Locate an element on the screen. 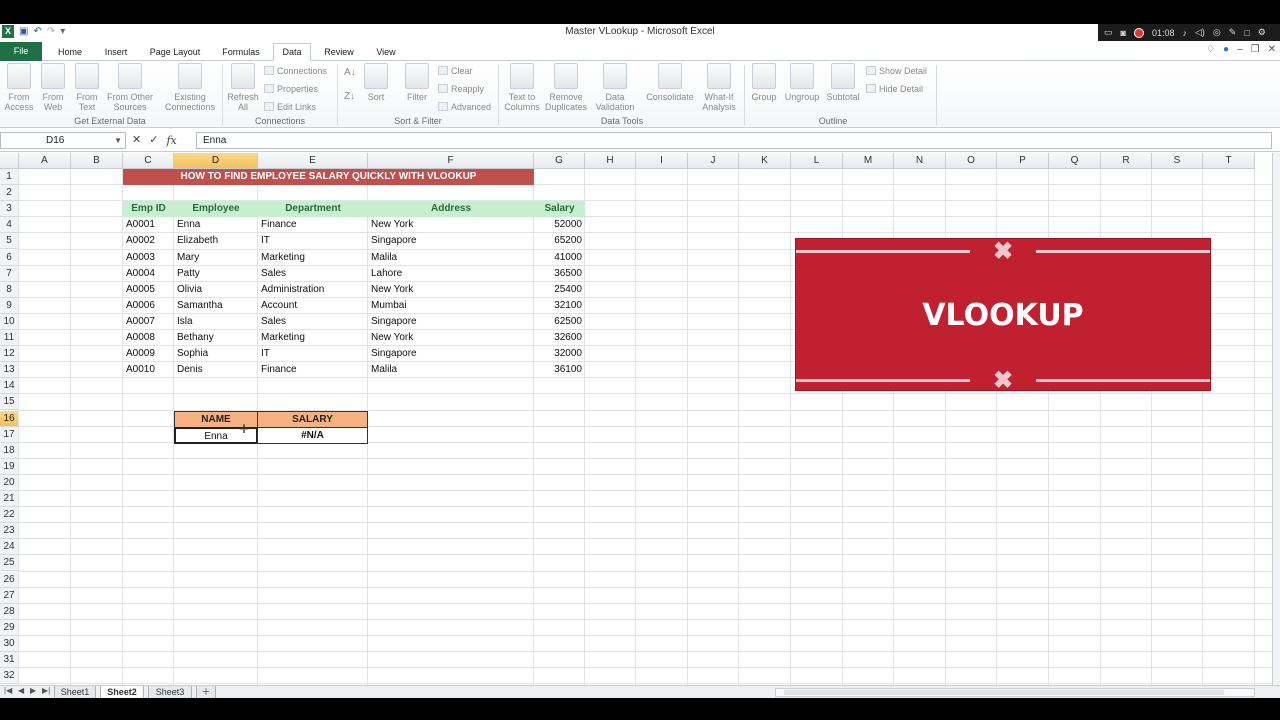 This screenshot has width=1280, height=720. minimize-icon: – is located at coordinates (1240, 49).